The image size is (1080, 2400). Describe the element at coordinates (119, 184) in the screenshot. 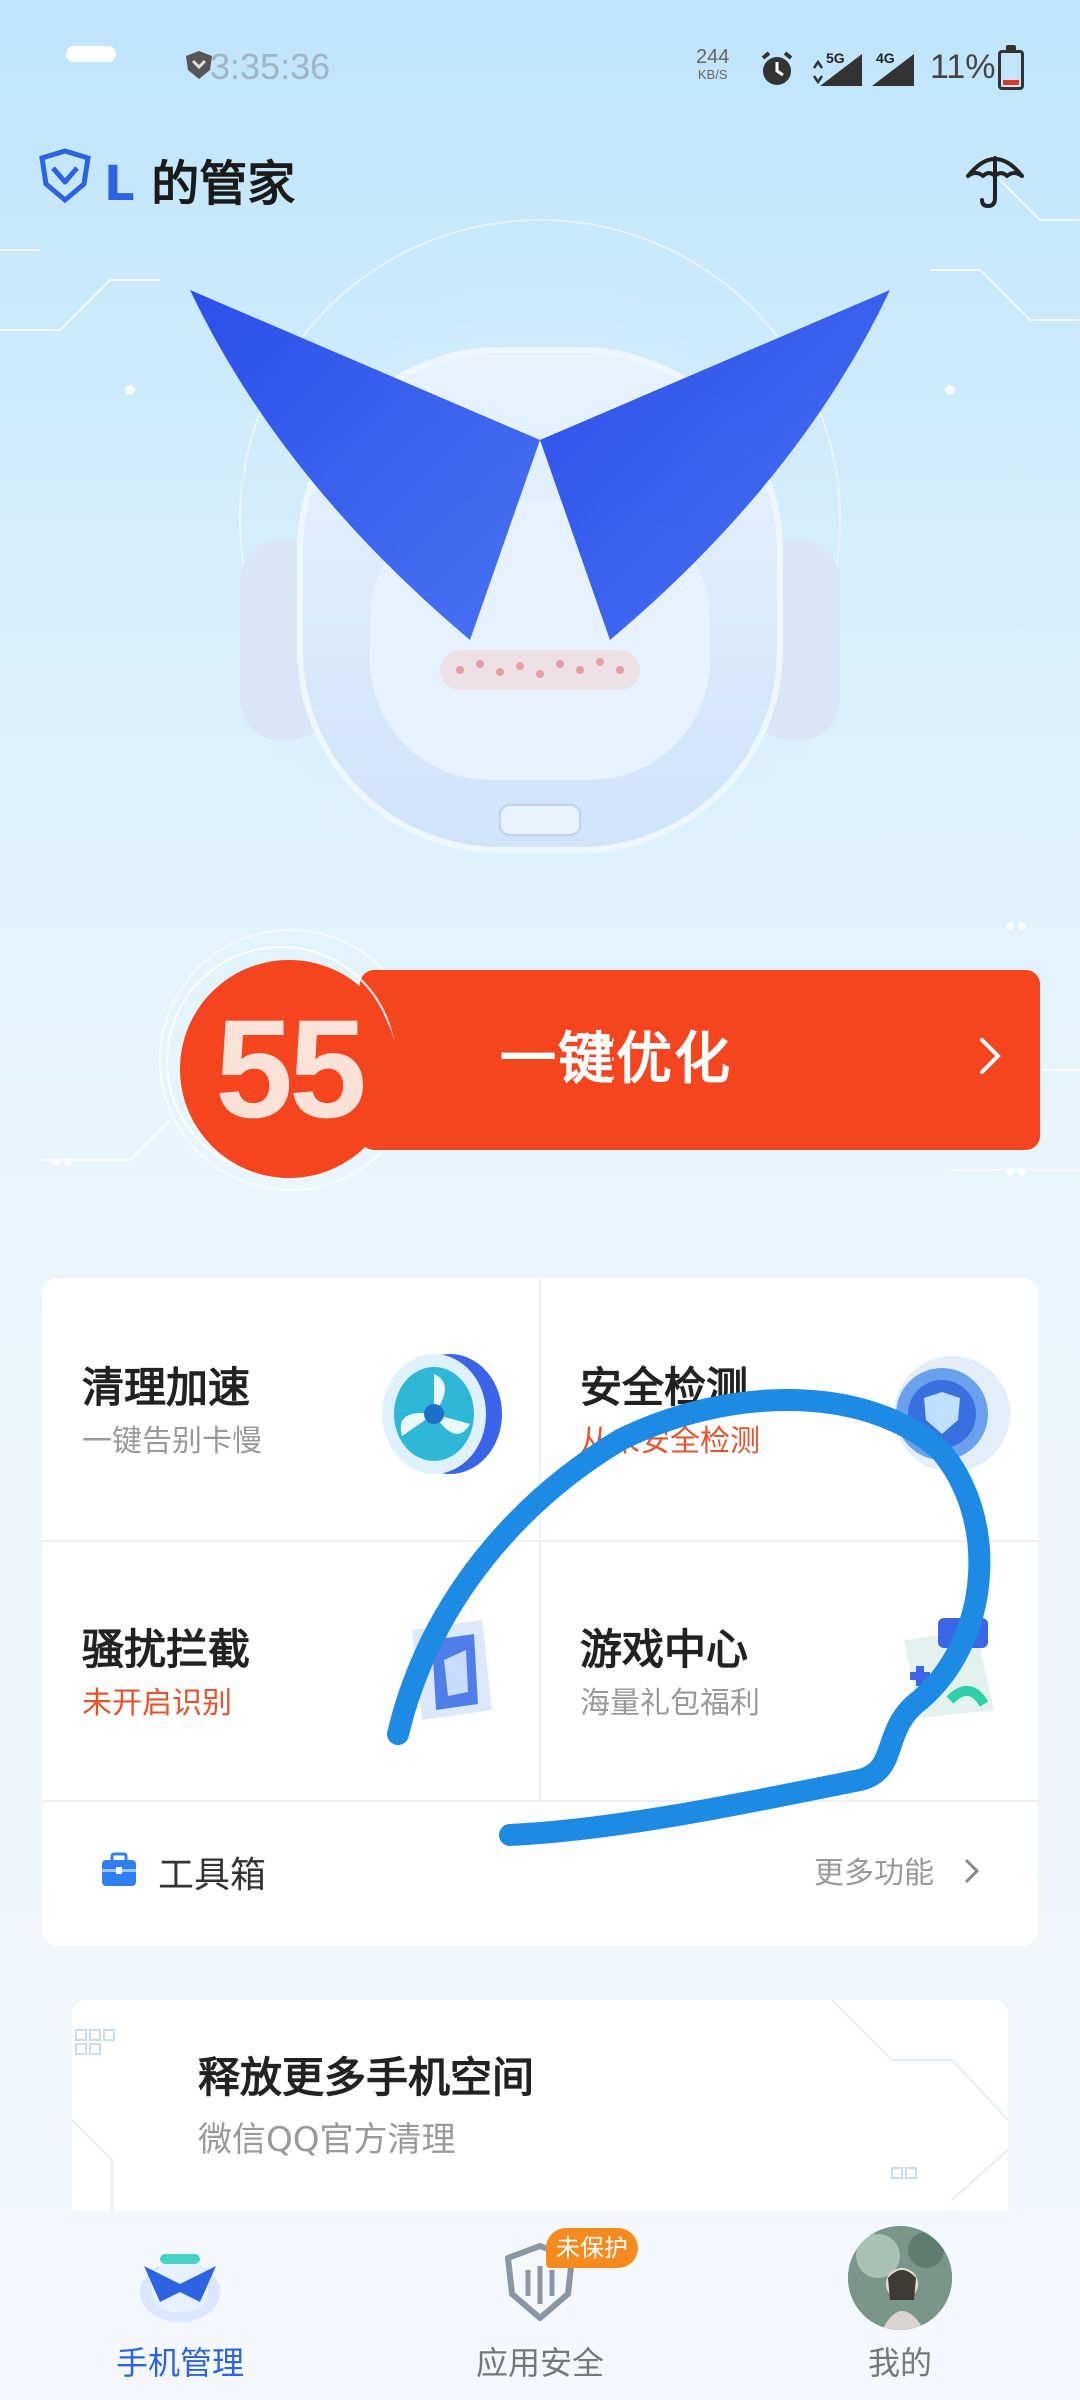

I see `app-title-initial: L` at that location.